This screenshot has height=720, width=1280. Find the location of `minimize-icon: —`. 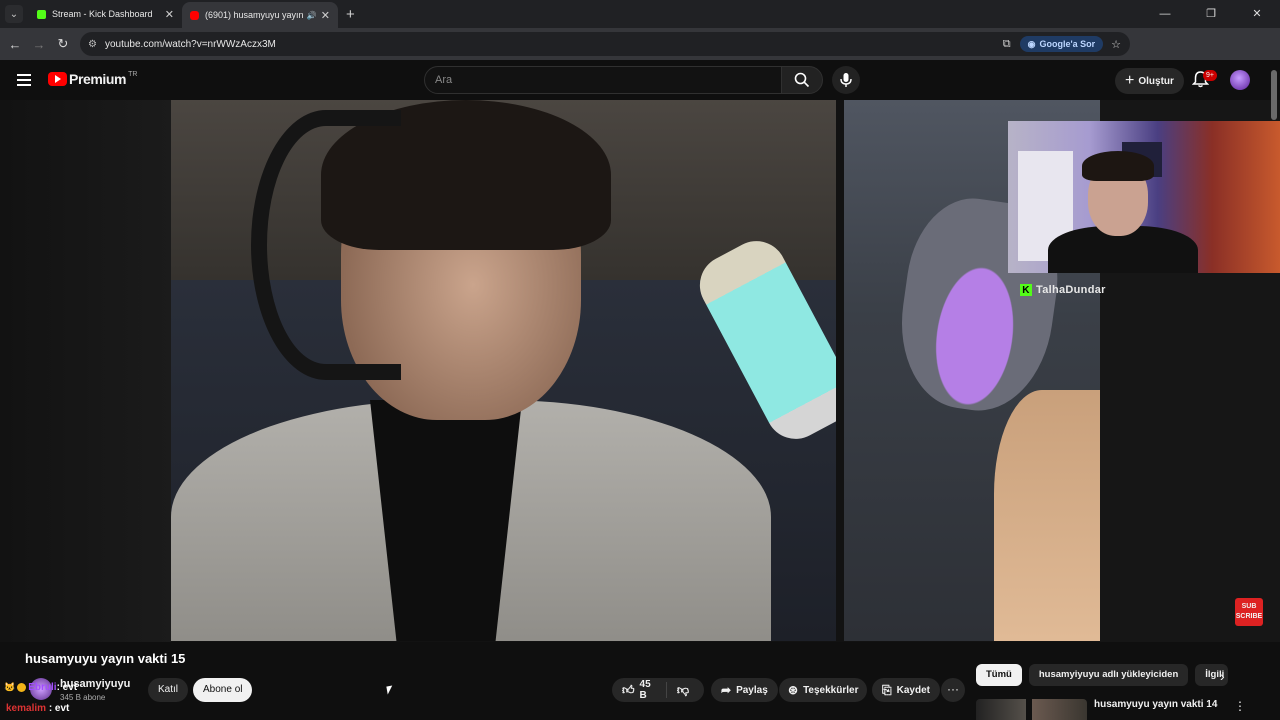

minimize-icon: — is located at coordinates (1165, 14).